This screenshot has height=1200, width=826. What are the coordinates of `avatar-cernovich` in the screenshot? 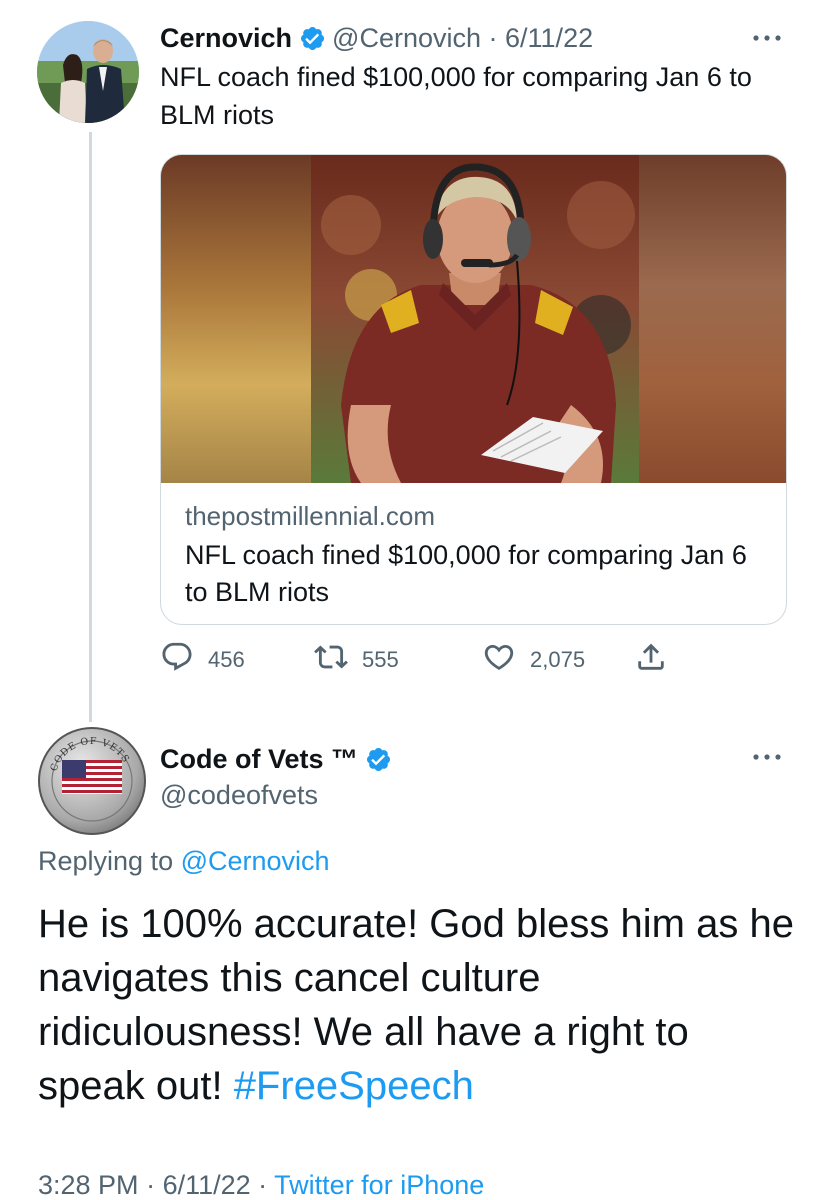 It's located at (88, 72).